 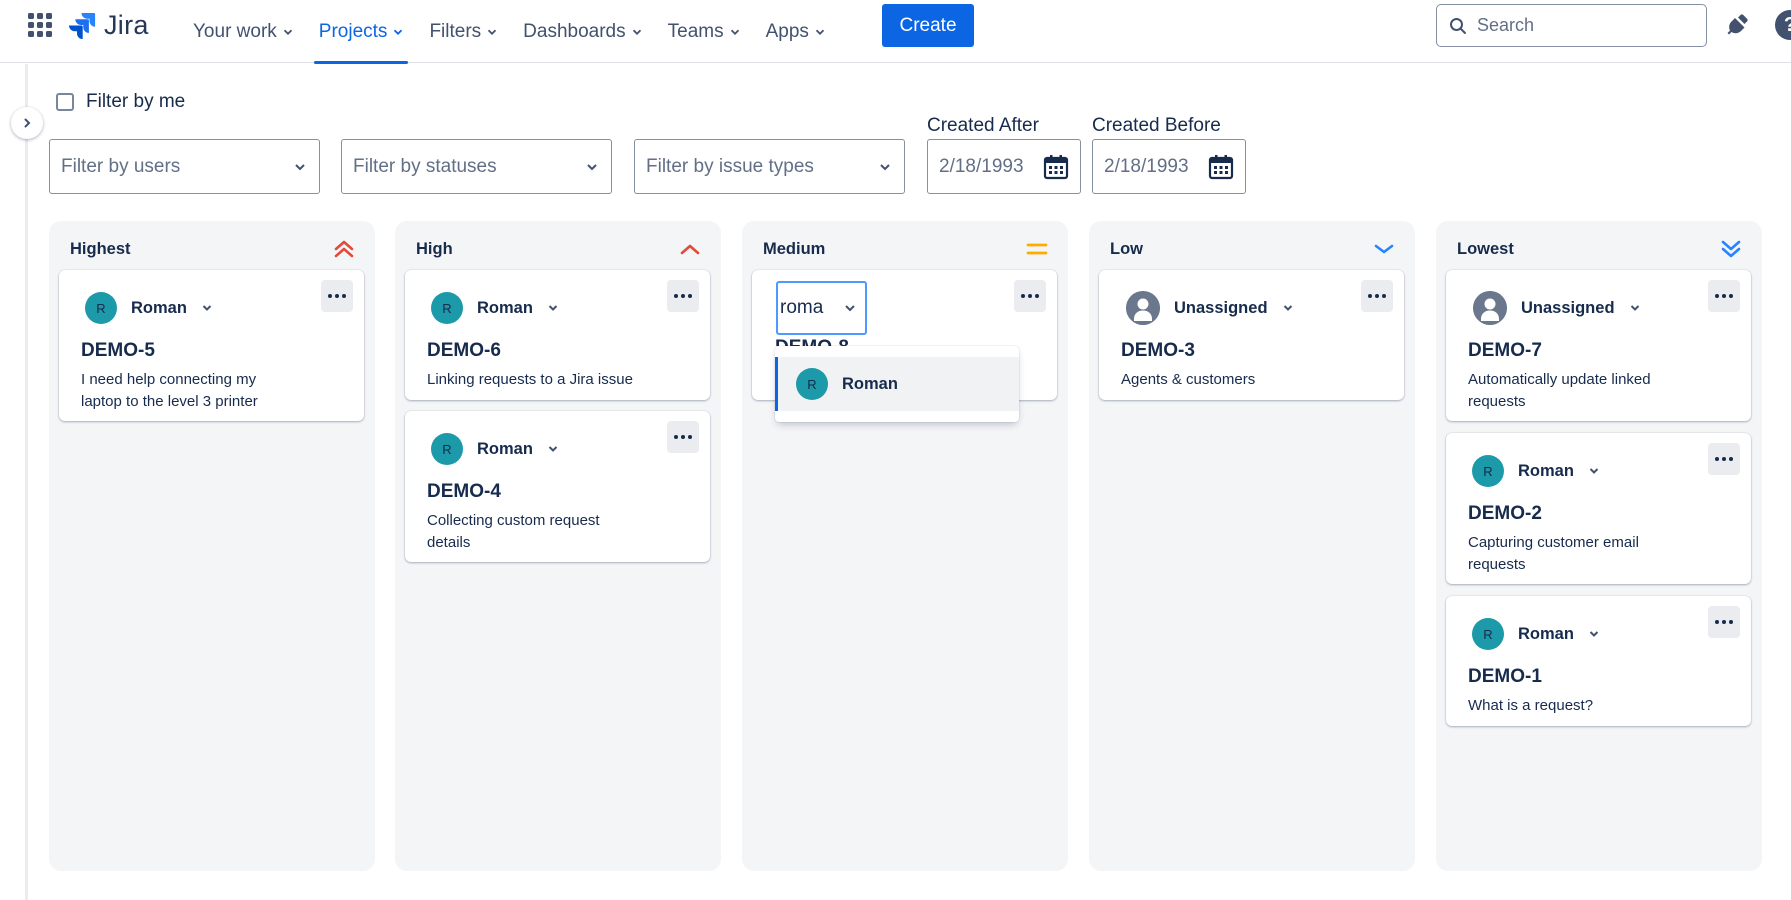 What do you see at coordinates (928, 25) in the screenshot?
I see `create-button: Create` at bounding box center [928, 25].